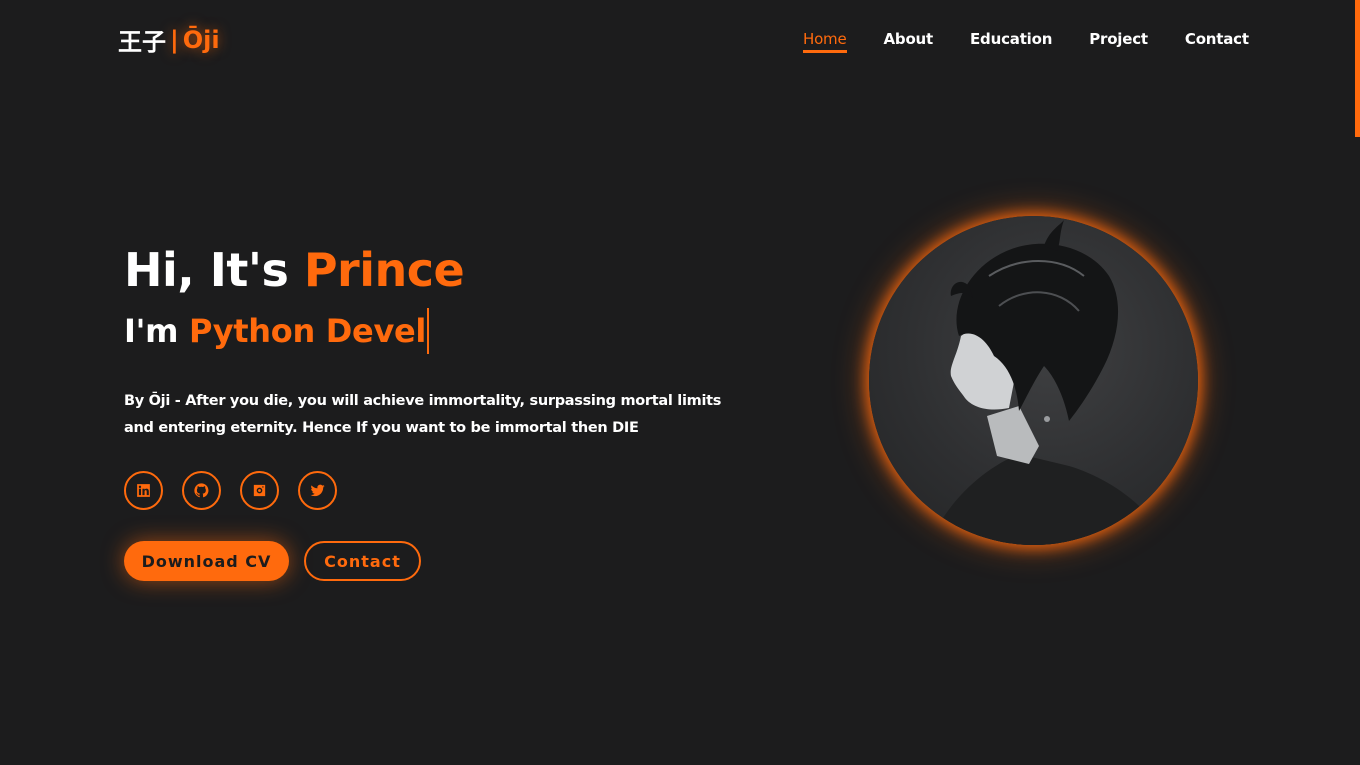 The image size is (1360, 765). Describe the element at coordinates (909, 41) in the screenshot. I see `nav-about: About` at that location.